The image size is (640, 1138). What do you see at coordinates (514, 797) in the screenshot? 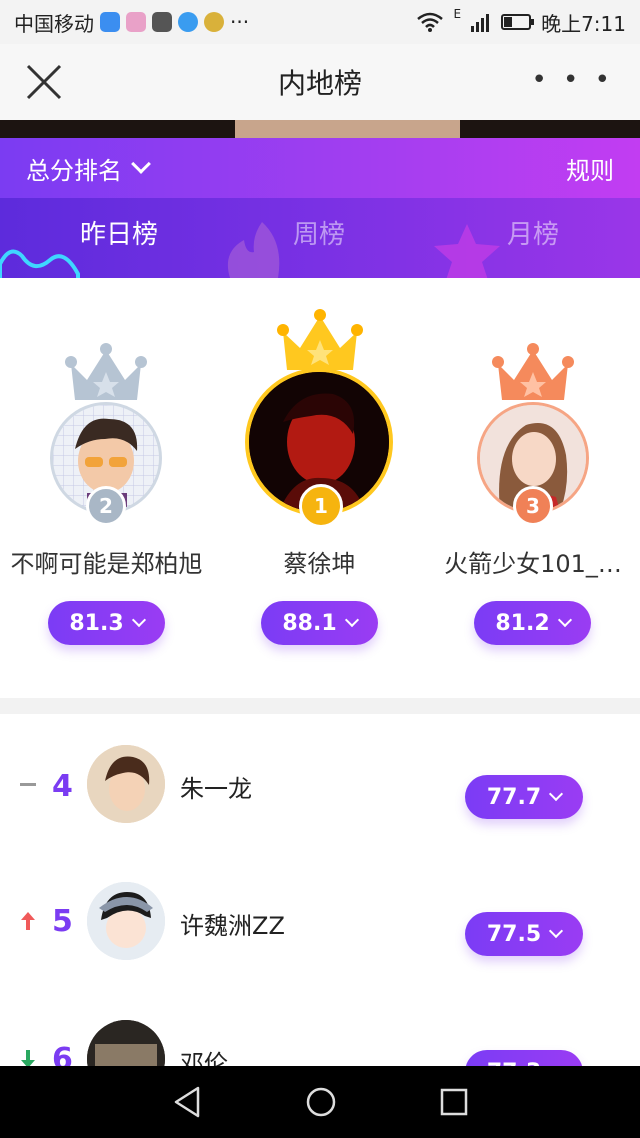
I see `score-value: 77.7` at bounding box center [514, 797].